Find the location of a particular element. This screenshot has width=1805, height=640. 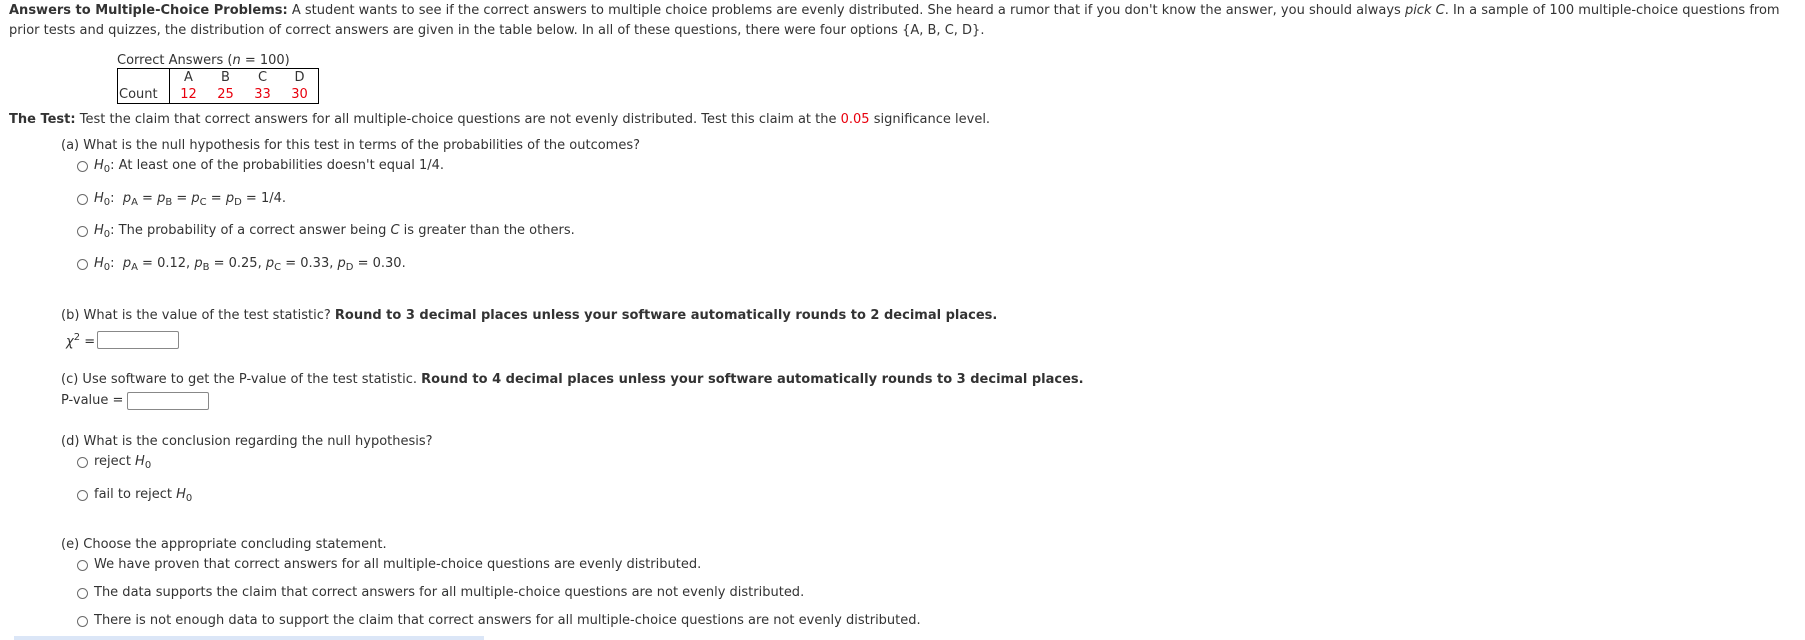

part-d-option-fail-to-reject: fail to reject H0 is located at coordinates (134, 495).